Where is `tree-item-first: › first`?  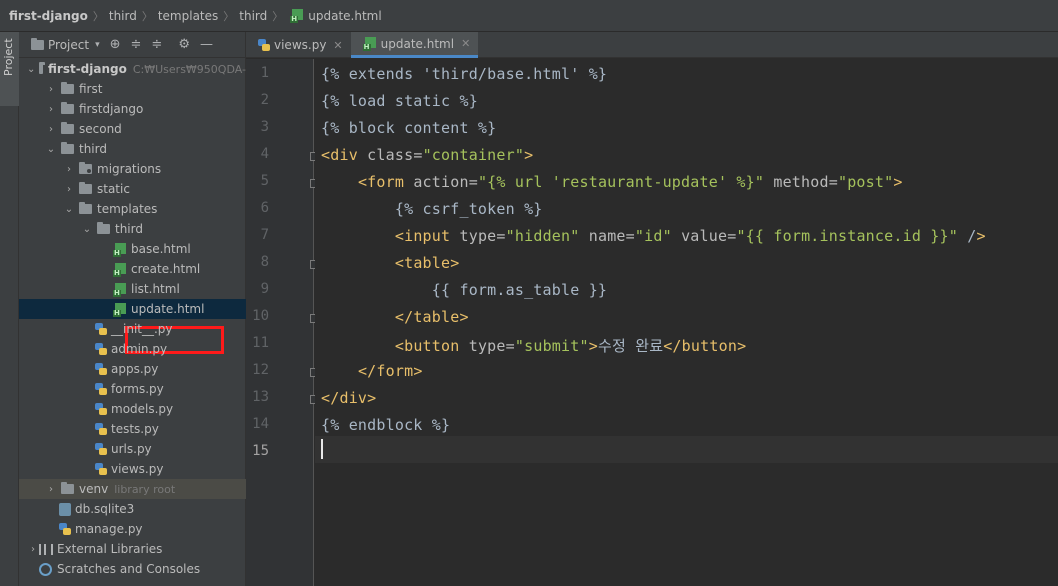 tree-item-first: › first is located at coordinates (132, 89).